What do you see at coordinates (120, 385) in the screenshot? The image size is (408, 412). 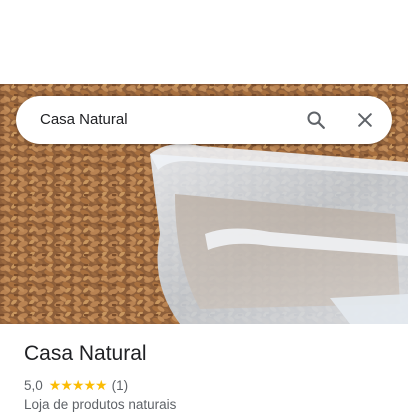 I see `review-count: (1)` at bounding box center [120, 385].